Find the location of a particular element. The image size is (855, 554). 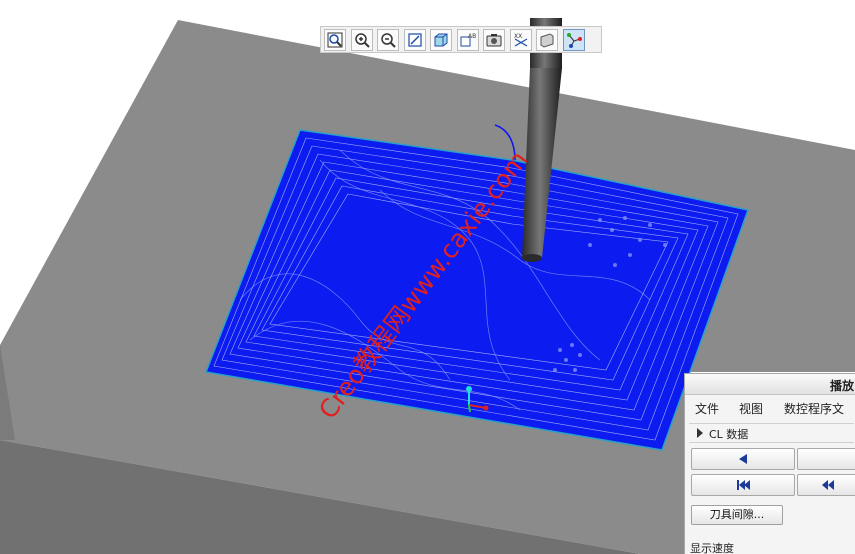

play-backward-icon is located at coordinates (743, 459).